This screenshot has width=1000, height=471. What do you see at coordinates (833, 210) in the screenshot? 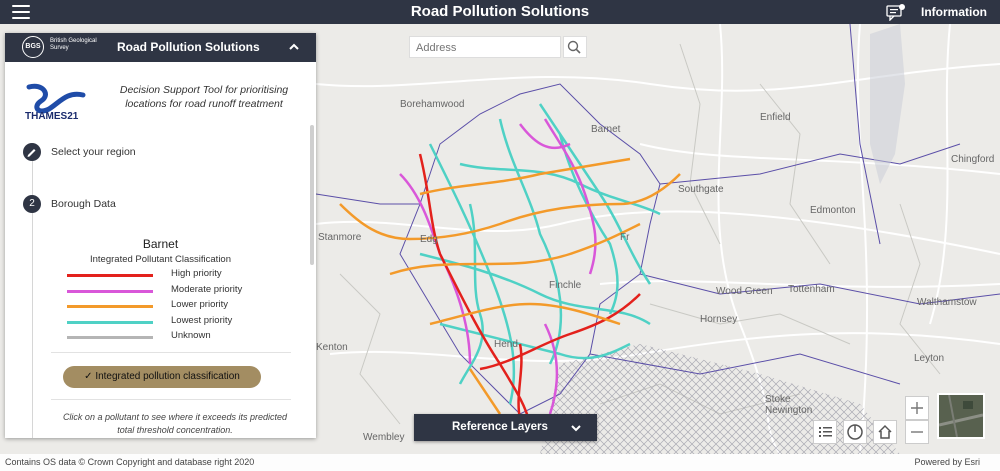
I see `map-label-edmonton: Edmonton` at bounding box center [833, 210].